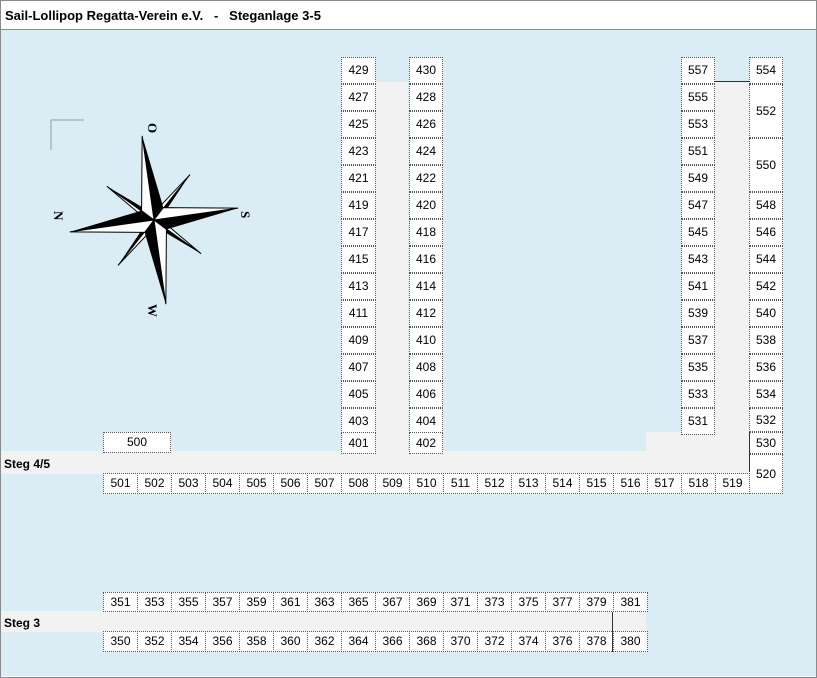  What do you see at coordinates (630, 641) in the screenshot?
I see `berth-380: 380` at bounding box center [630, 641].